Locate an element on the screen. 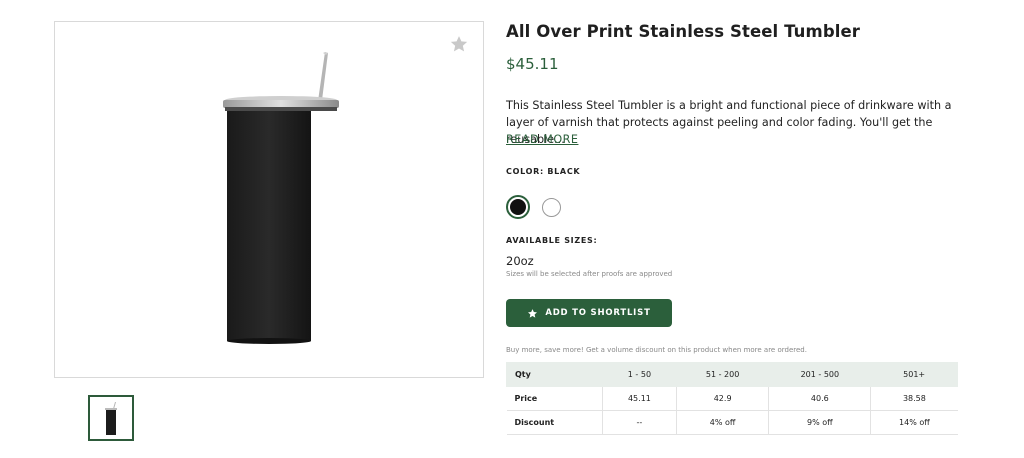 The image size is (1024, 458). star-icon is located at coordinates (533, 313).